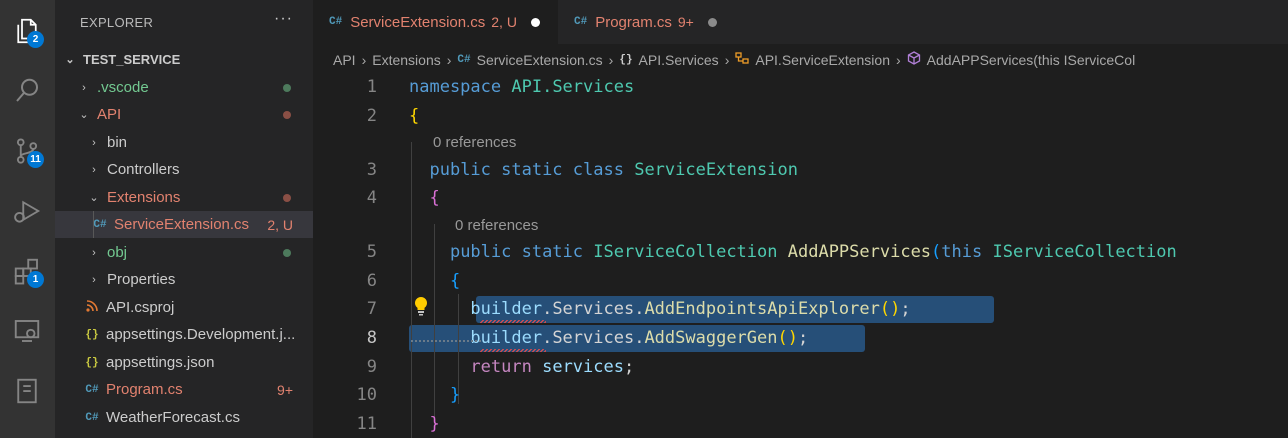  Describe the element at coordinates (583, 367) in the screenshot. I see `code-token: services` at that location.